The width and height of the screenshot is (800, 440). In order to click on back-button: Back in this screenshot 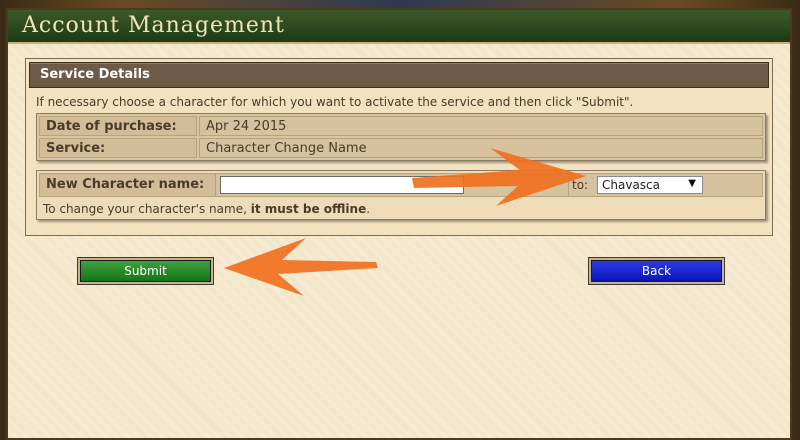, I will do `click(656, 271)`.